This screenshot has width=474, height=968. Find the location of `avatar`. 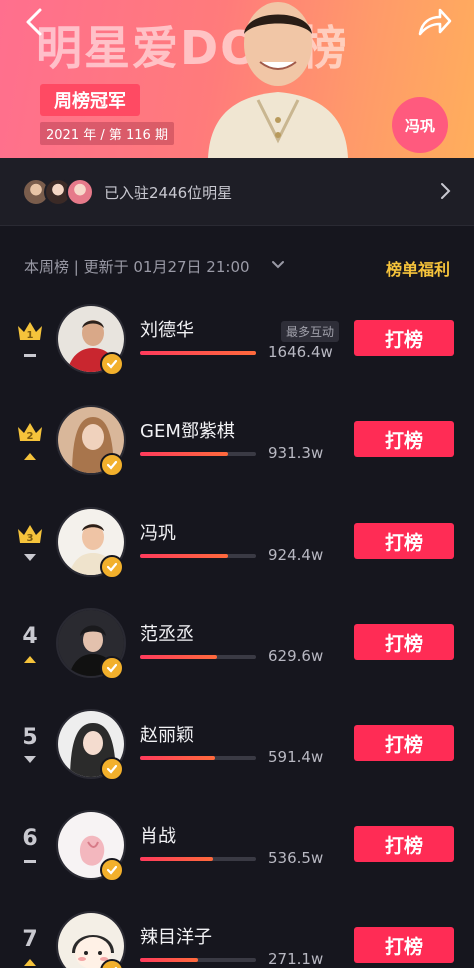

avatar is located at coordinates (80, 192).